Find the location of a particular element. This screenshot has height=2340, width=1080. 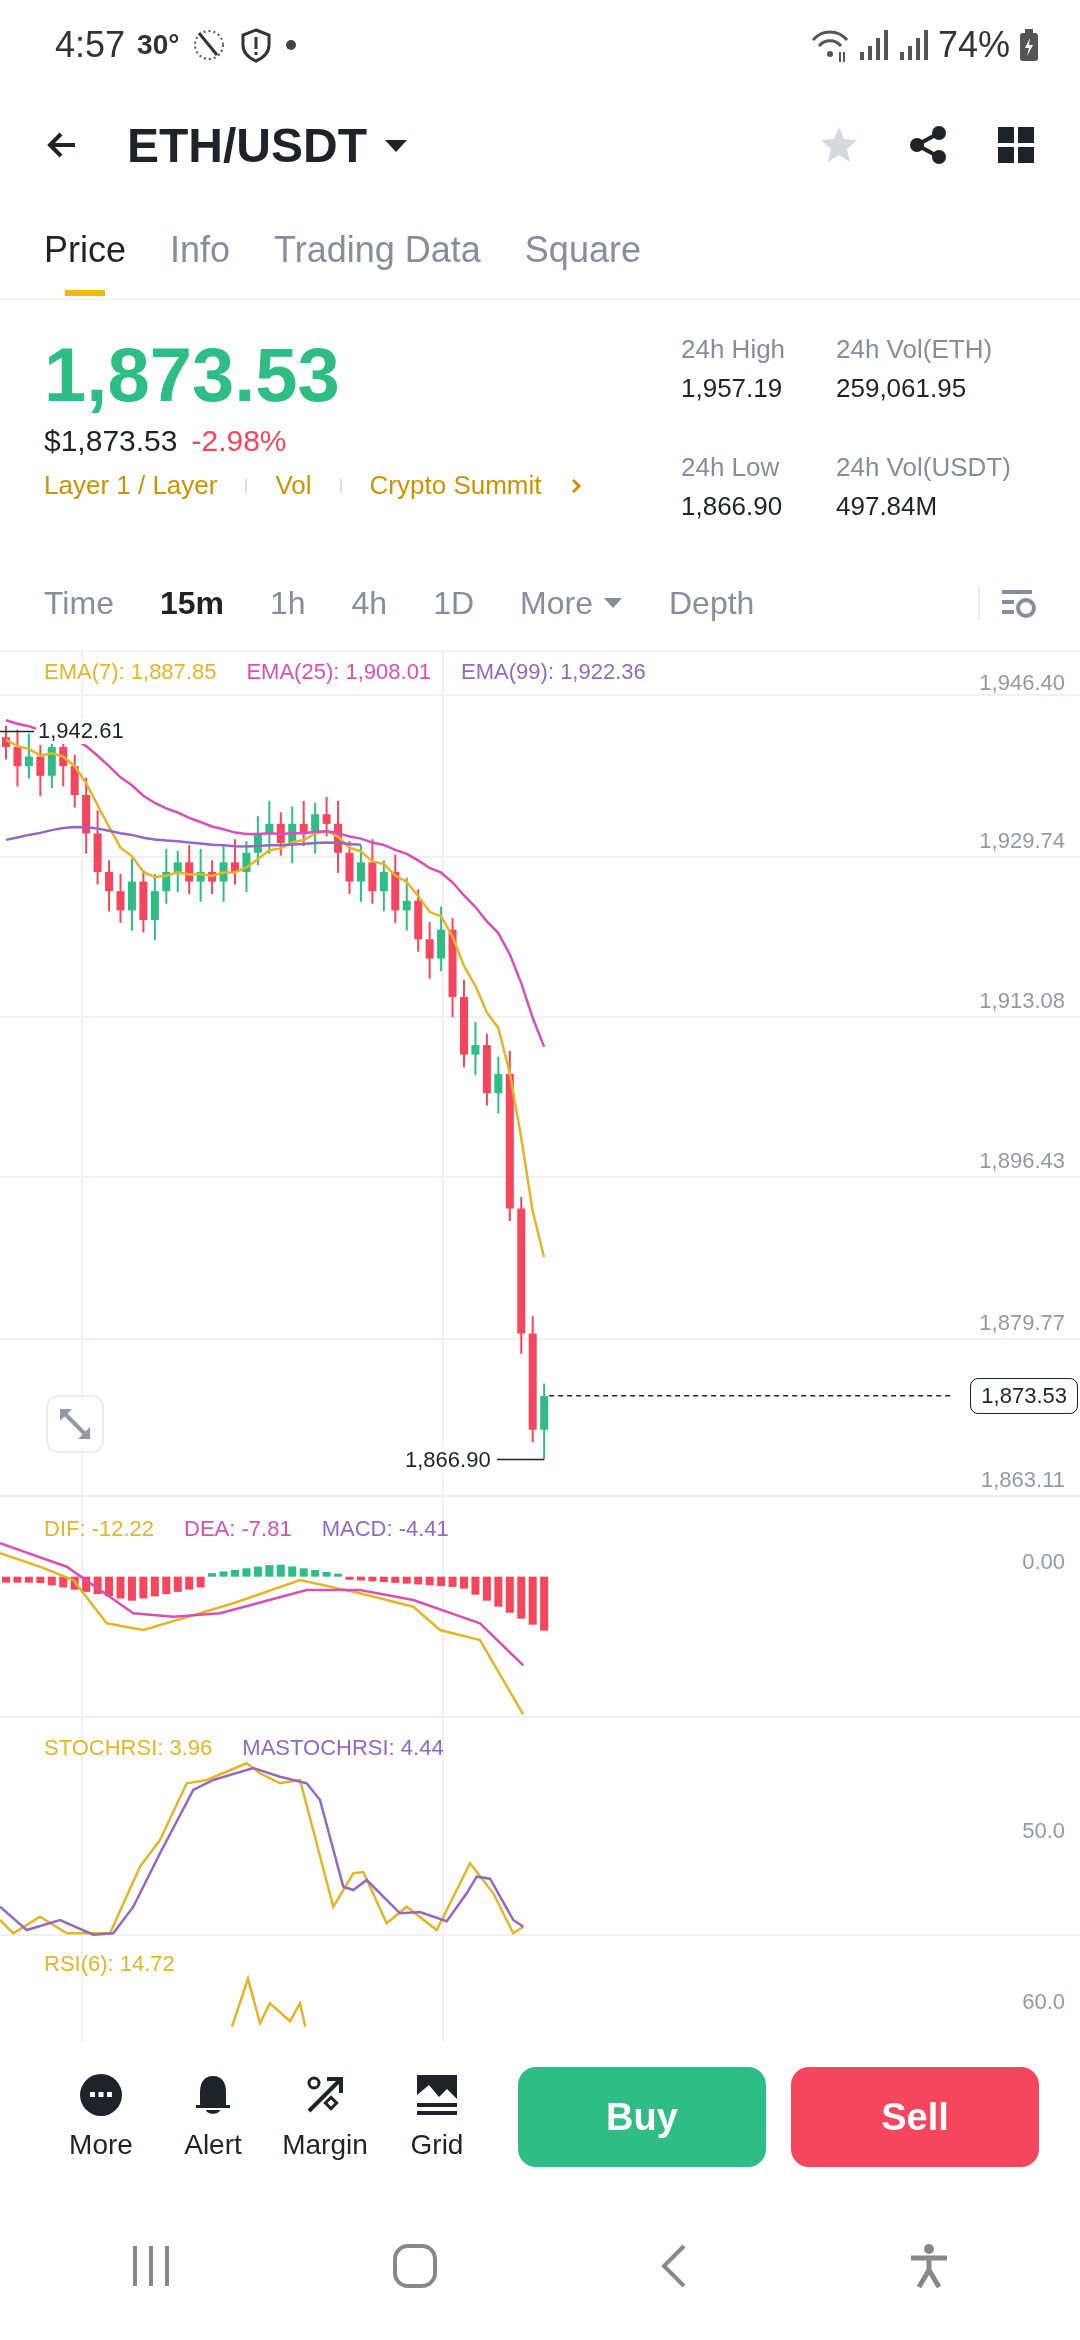

tab: Price is located at coordinates (85, 250).